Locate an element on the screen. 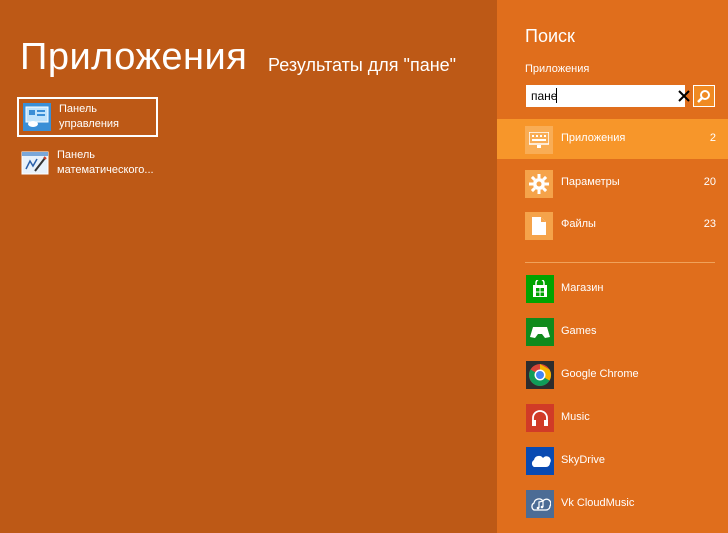 This screenshot has height=533, width=728. text-caret is located at coordinates (556, 95).